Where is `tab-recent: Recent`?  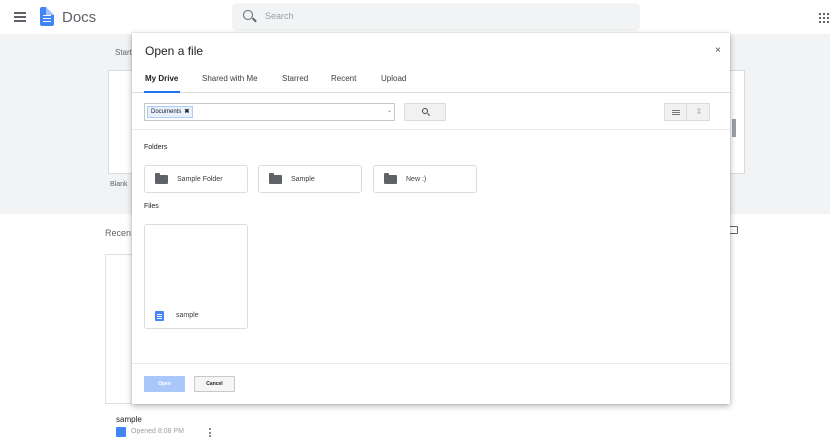
tab-recent: Recent is located at coordinates (343, 78).